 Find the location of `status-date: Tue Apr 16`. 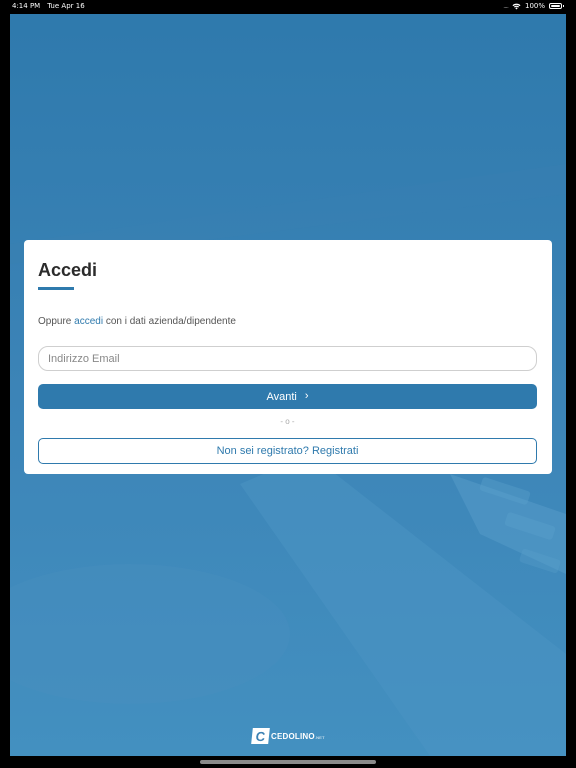

status-date: Tue Apr 16 is located at coordinates (66, 6).